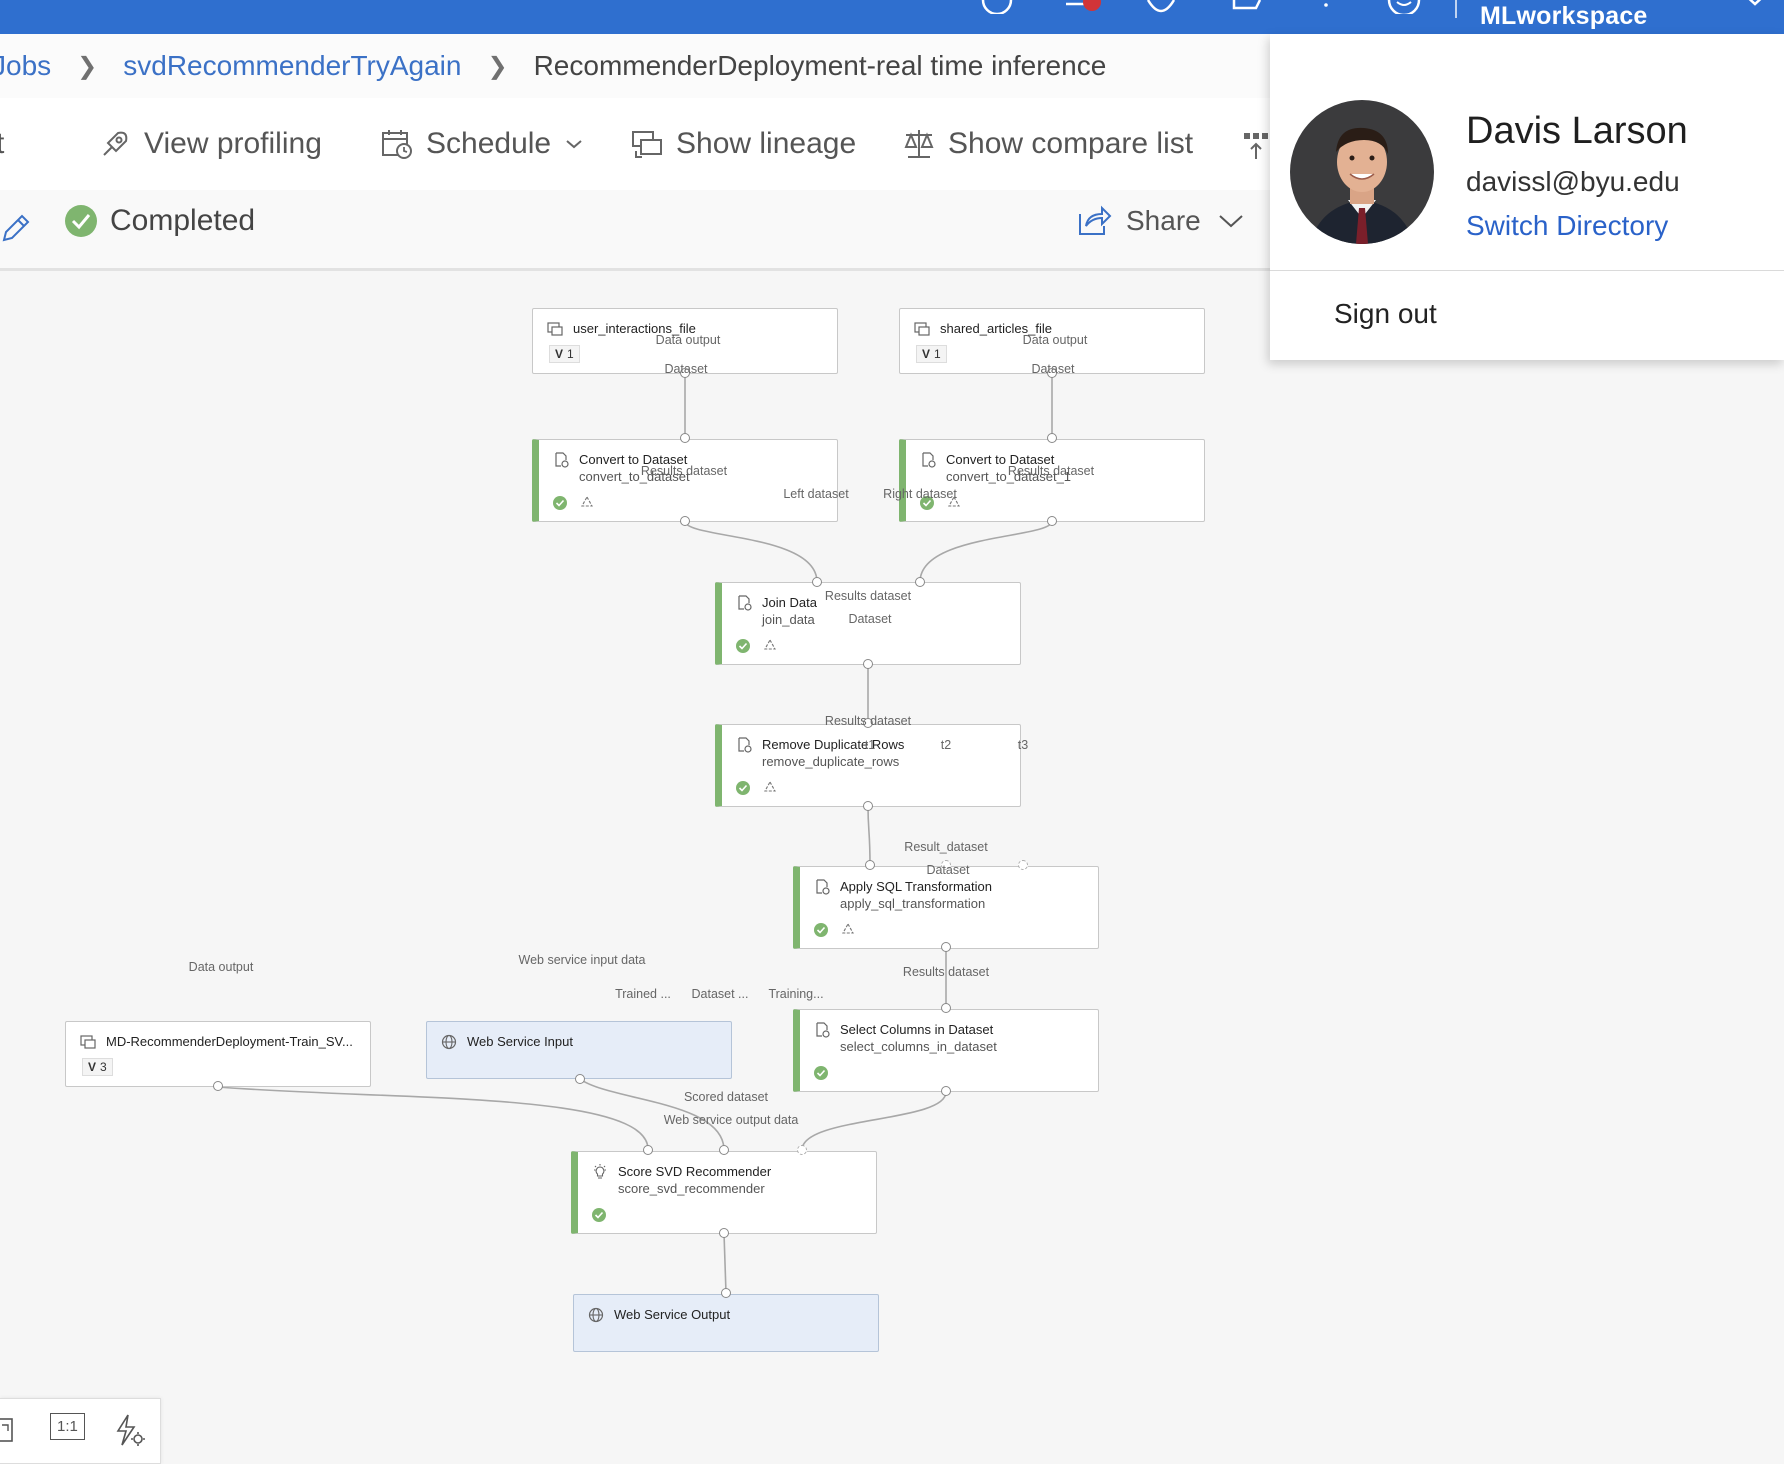  Describe the element at coordinates (788, 619) in the screenshot. I see `node-subtitle: join_data` at that location.